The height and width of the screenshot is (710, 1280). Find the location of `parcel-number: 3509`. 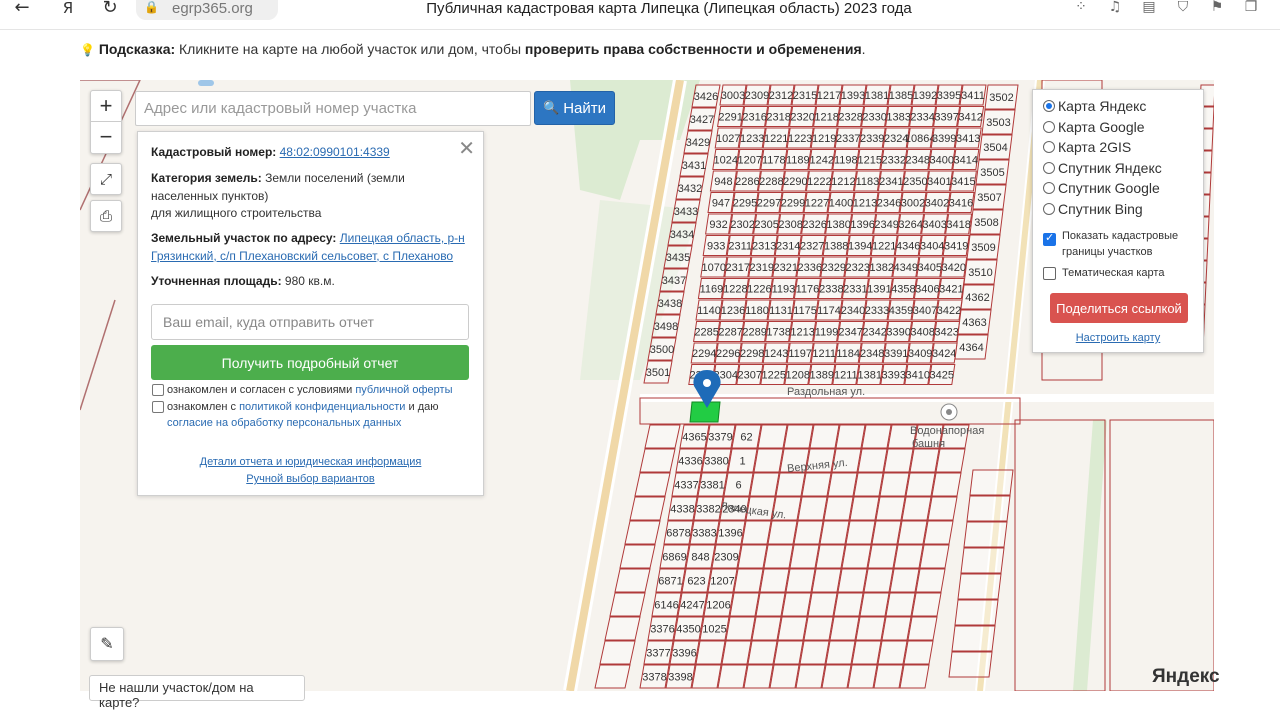

parcel-number: 3509 is located at coordinates (983, 248).